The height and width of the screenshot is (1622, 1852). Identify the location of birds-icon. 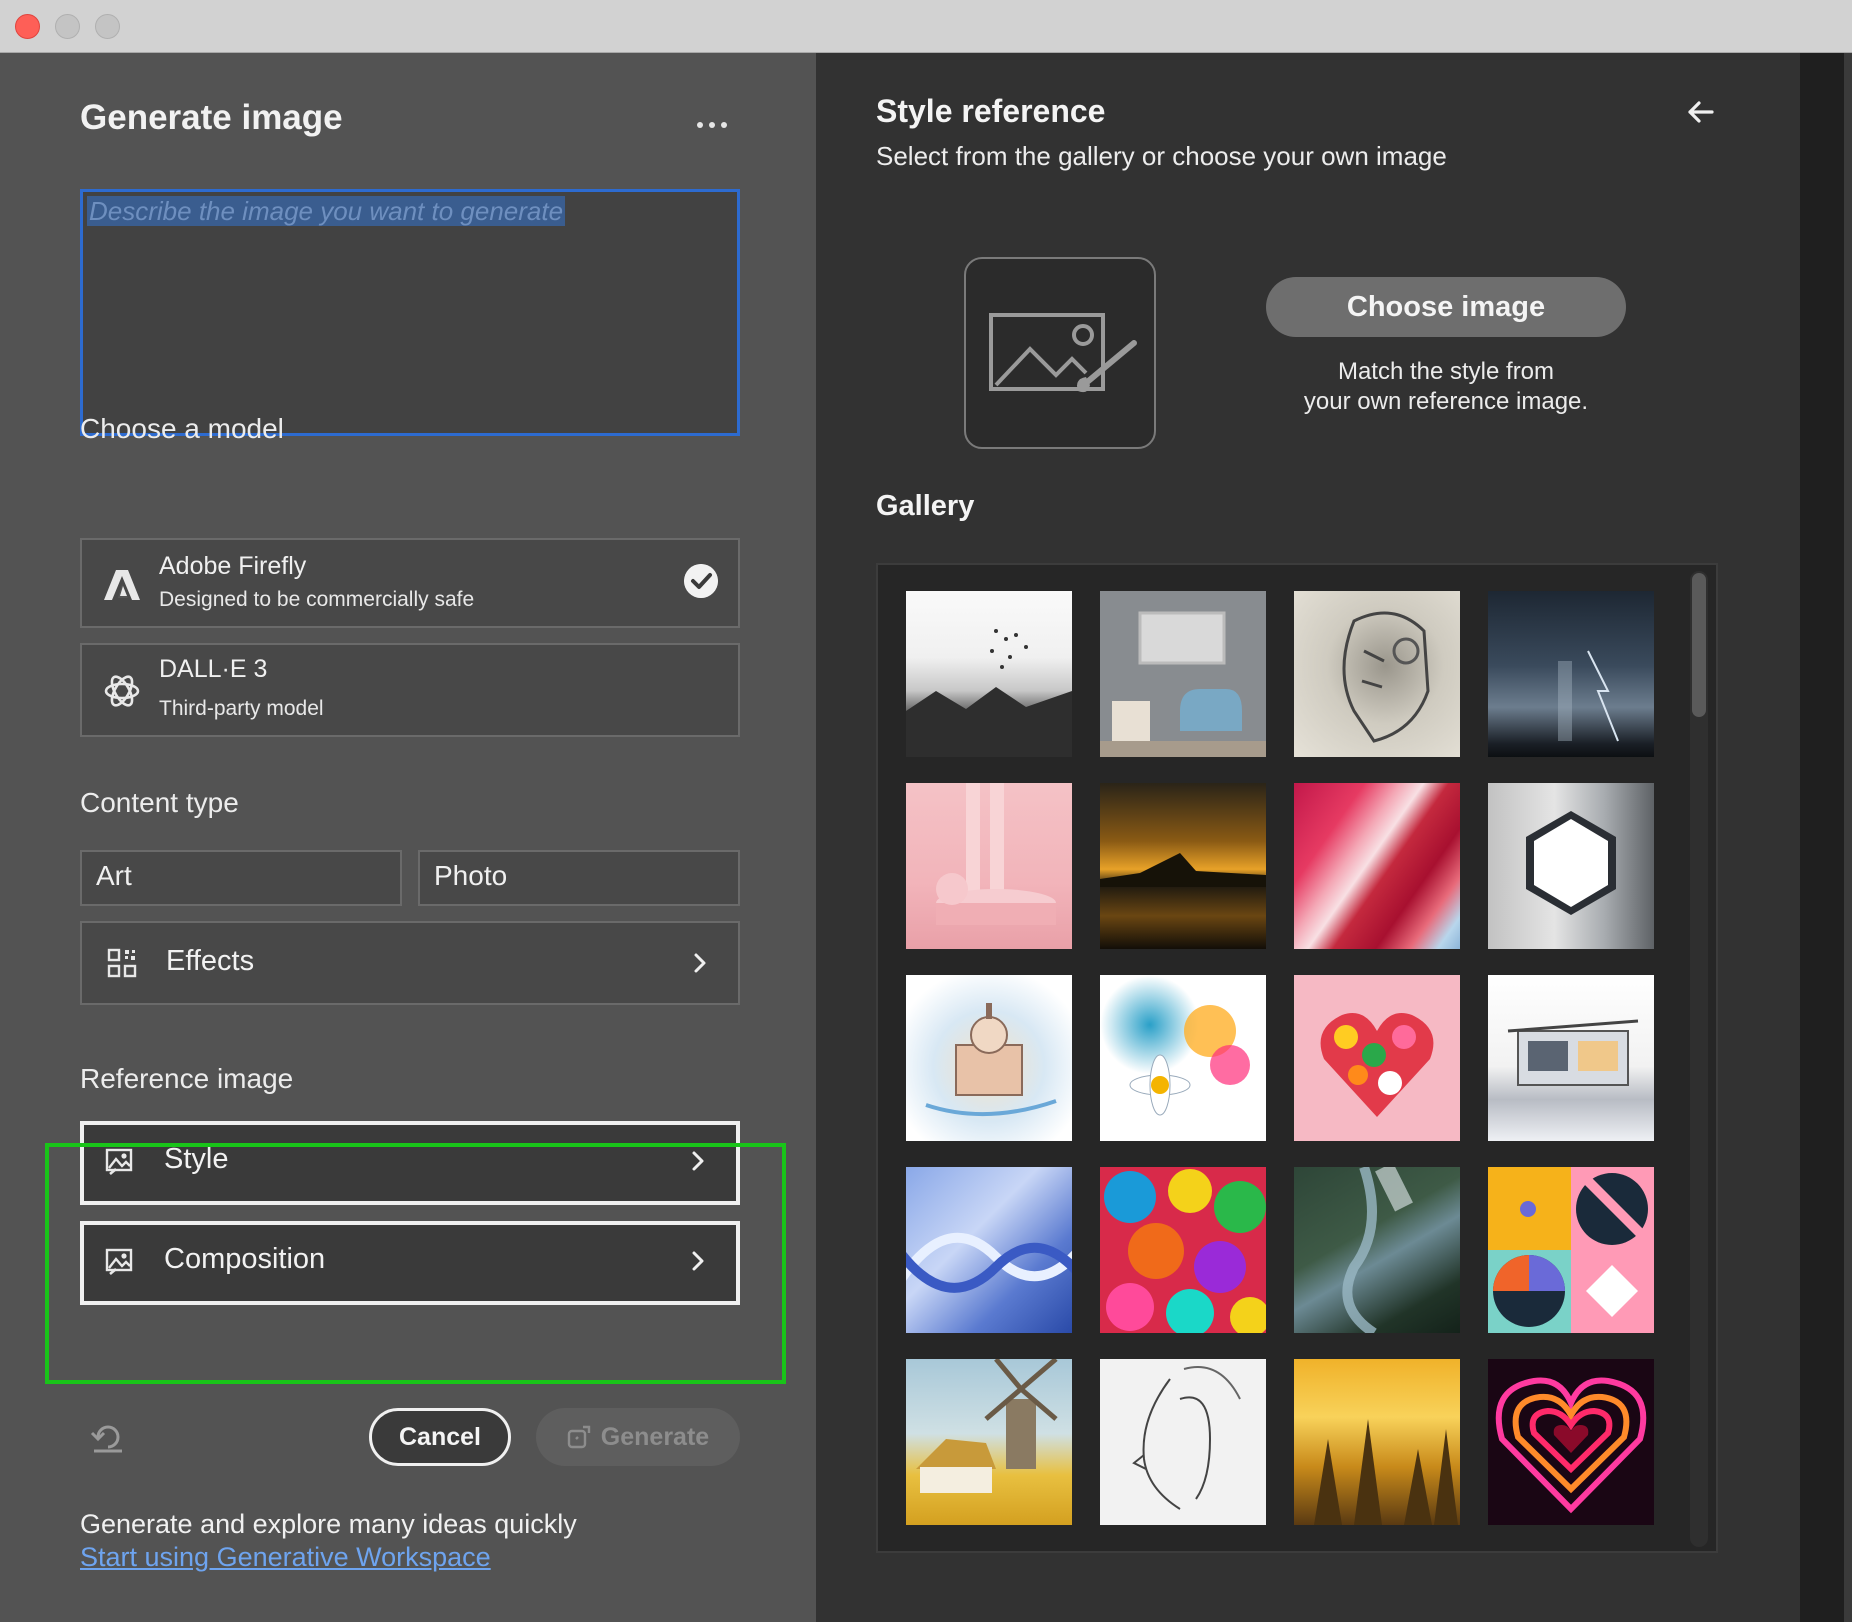
(989, 693).